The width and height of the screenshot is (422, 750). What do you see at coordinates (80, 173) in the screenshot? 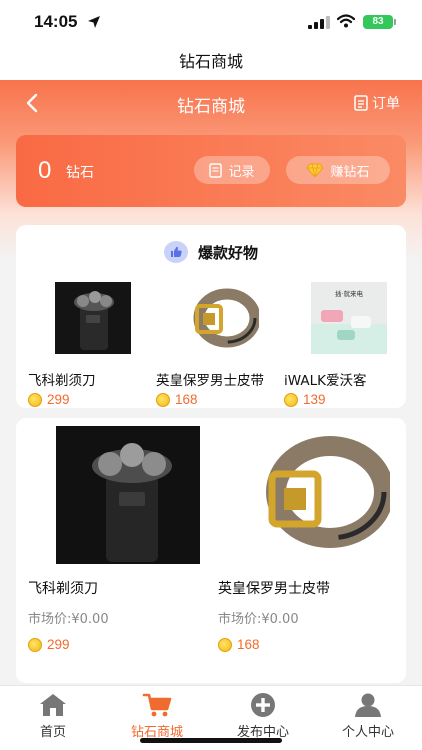
I see `diamond-unit-label: 钻石` at bounding box center [80, 173].